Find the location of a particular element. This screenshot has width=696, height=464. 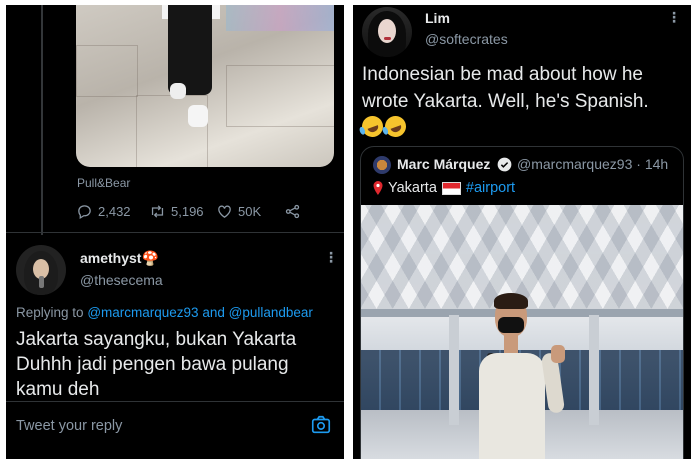

location-text: Yakarta is located at coordinates (412, 188).